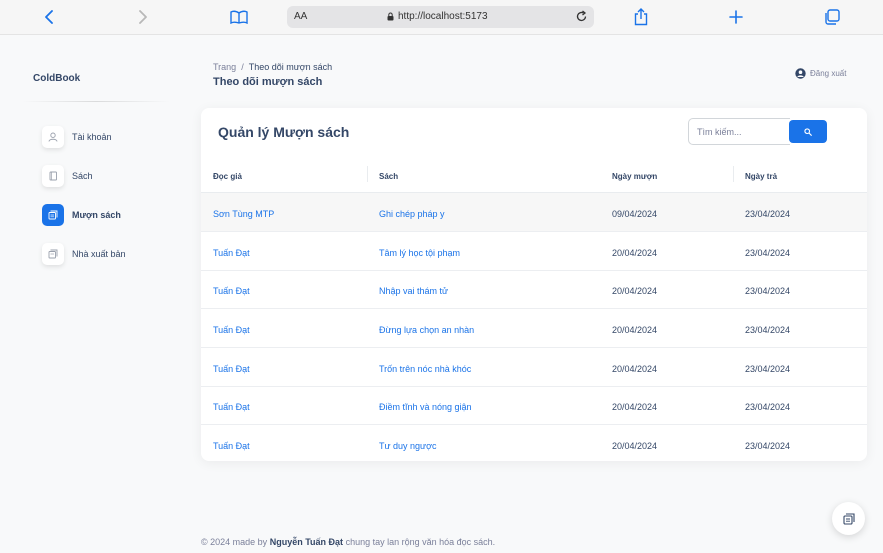 The image size is (883, 553). Describe the element at coordinates (425, 369) in the screenshot. I see `book-link: Trốn trên nóc nhà khóc` at that location.